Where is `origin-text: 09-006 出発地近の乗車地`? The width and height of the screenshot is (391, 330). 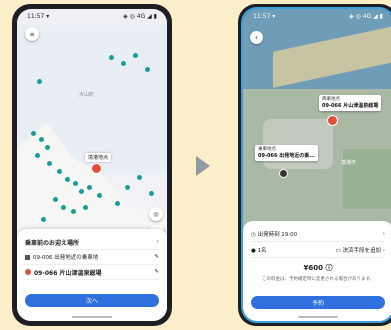
origin-text: 09-006 出発地近の乗車地 is located at coordinates (66, 258).